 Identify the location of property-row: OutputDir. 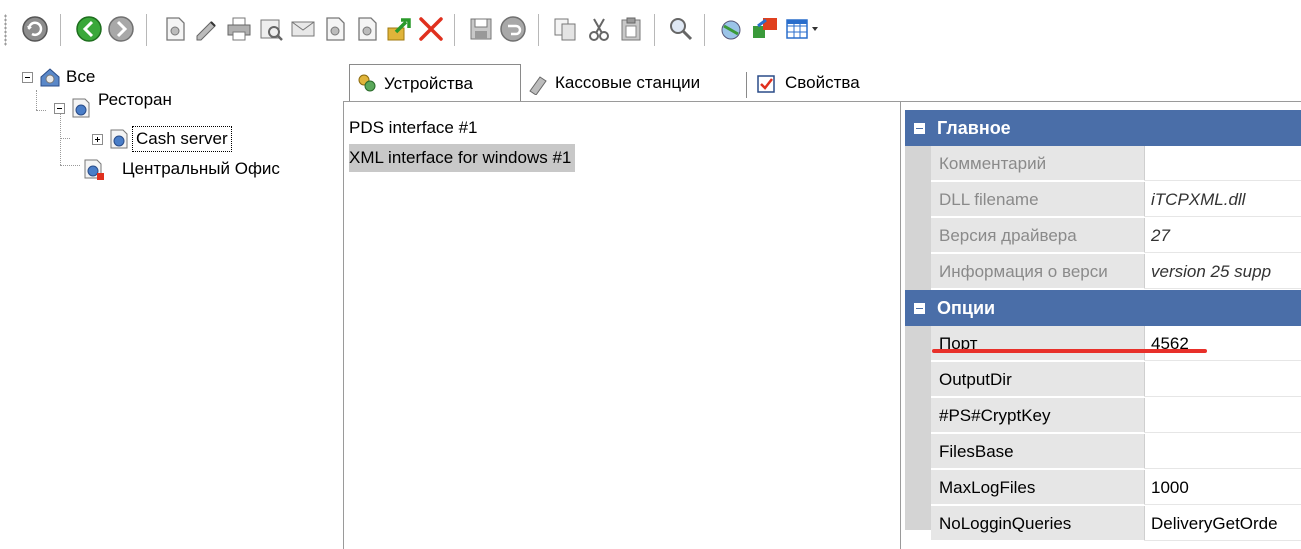
(1116, 380).